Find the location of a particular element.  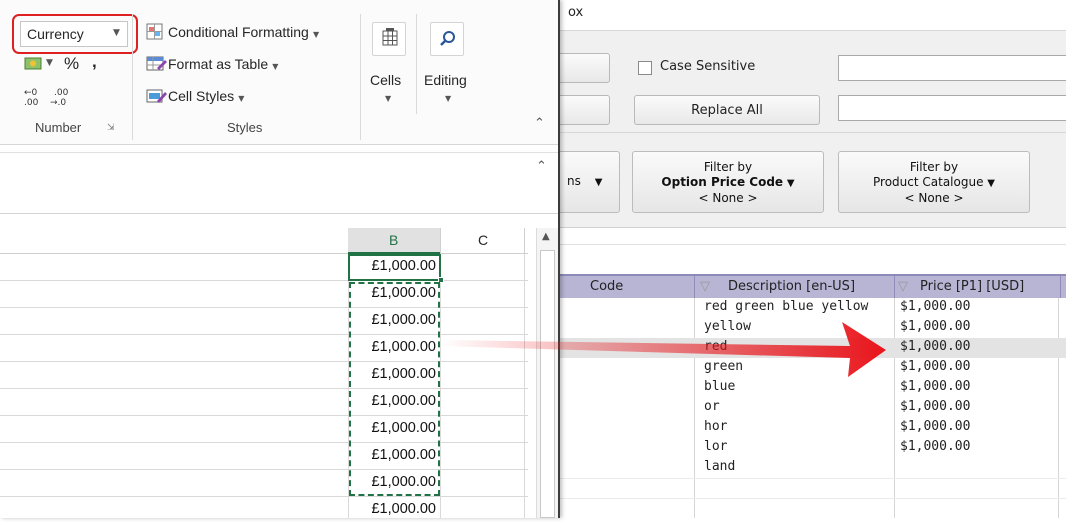

red-arrow-annotation is located at coordinates (663, 349).